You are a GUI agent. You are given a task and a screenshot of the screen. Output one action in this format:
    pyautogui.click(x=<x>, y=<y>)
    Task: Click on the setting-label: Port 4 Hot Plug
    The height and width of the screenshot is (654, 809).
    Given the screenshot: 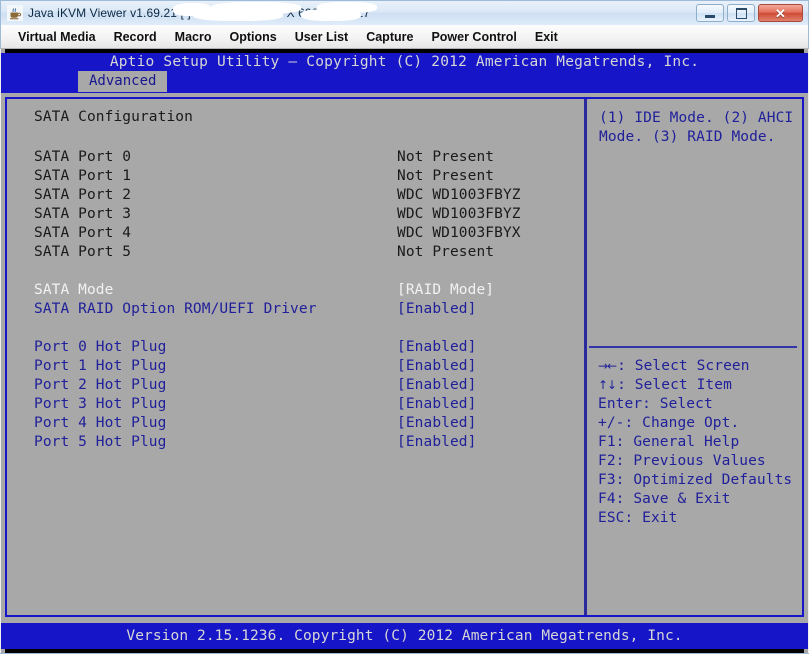 What is the action you would take?
    pyautogui.click(x=100, y=423)
    